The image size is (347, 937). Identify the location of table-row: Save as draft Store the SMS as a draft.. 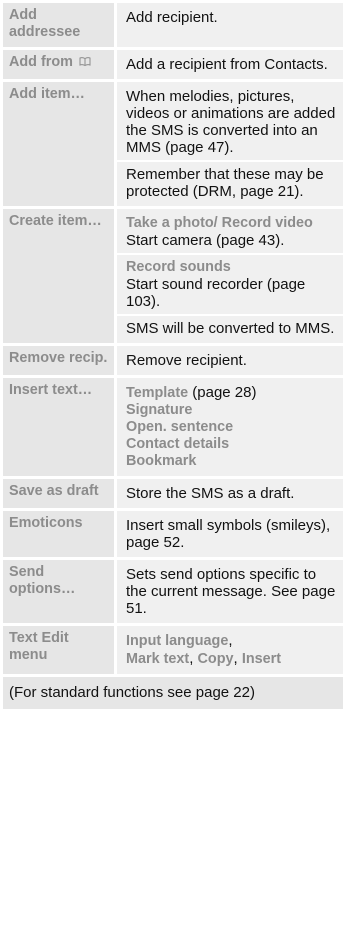
(173, 495).